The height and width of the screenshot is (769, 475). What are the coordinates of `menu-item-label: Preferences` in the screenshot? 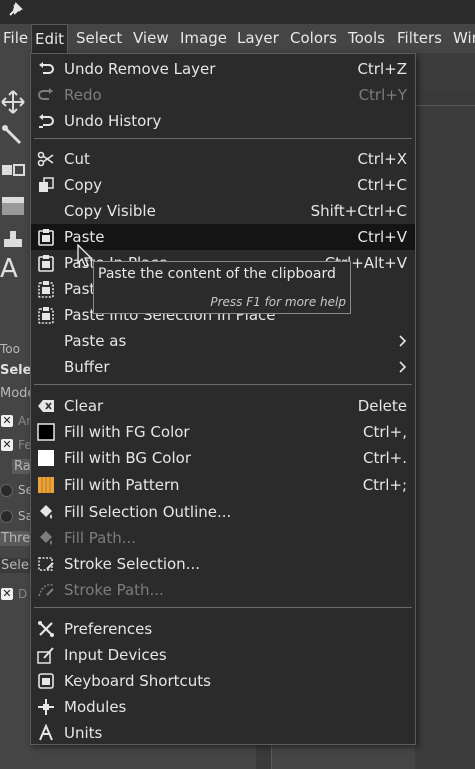 It's located at (108, 629).